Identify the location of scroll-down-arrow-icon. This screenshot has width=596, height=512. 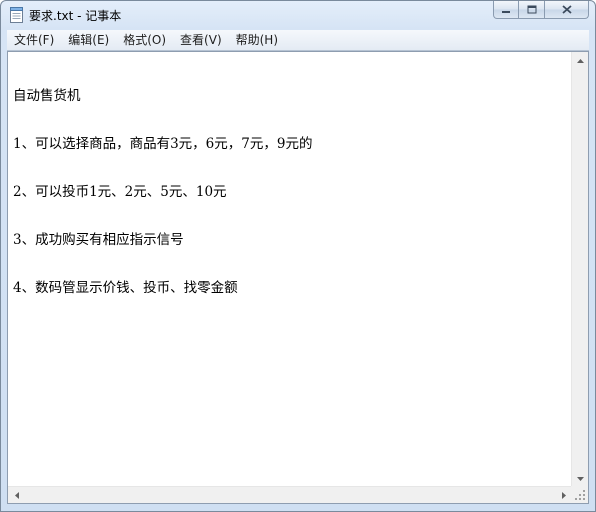
(580, 478).